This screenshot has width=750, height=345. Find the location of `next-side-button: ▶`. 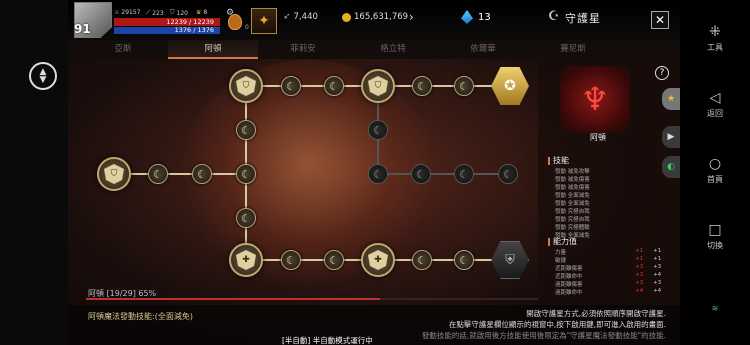

next-side-button: ▶ is located at coordinates (671, 137).